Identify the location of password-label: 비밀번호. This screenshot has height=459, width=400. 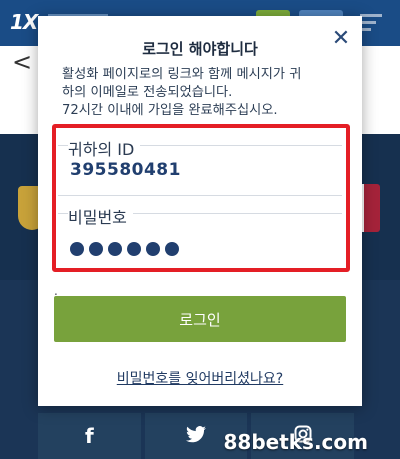
(100, 216).